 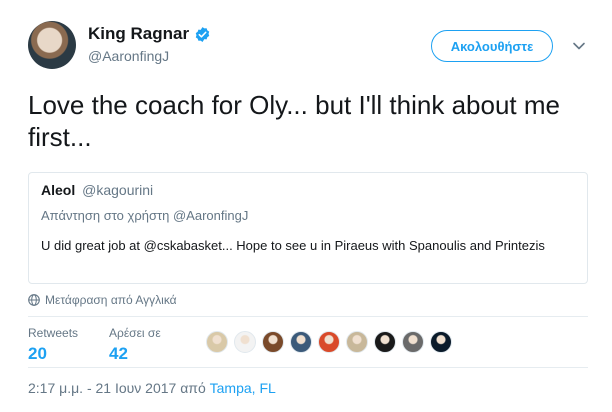 I want to click on author-handle: @AaronfingJ, so click(x=128, y=56).